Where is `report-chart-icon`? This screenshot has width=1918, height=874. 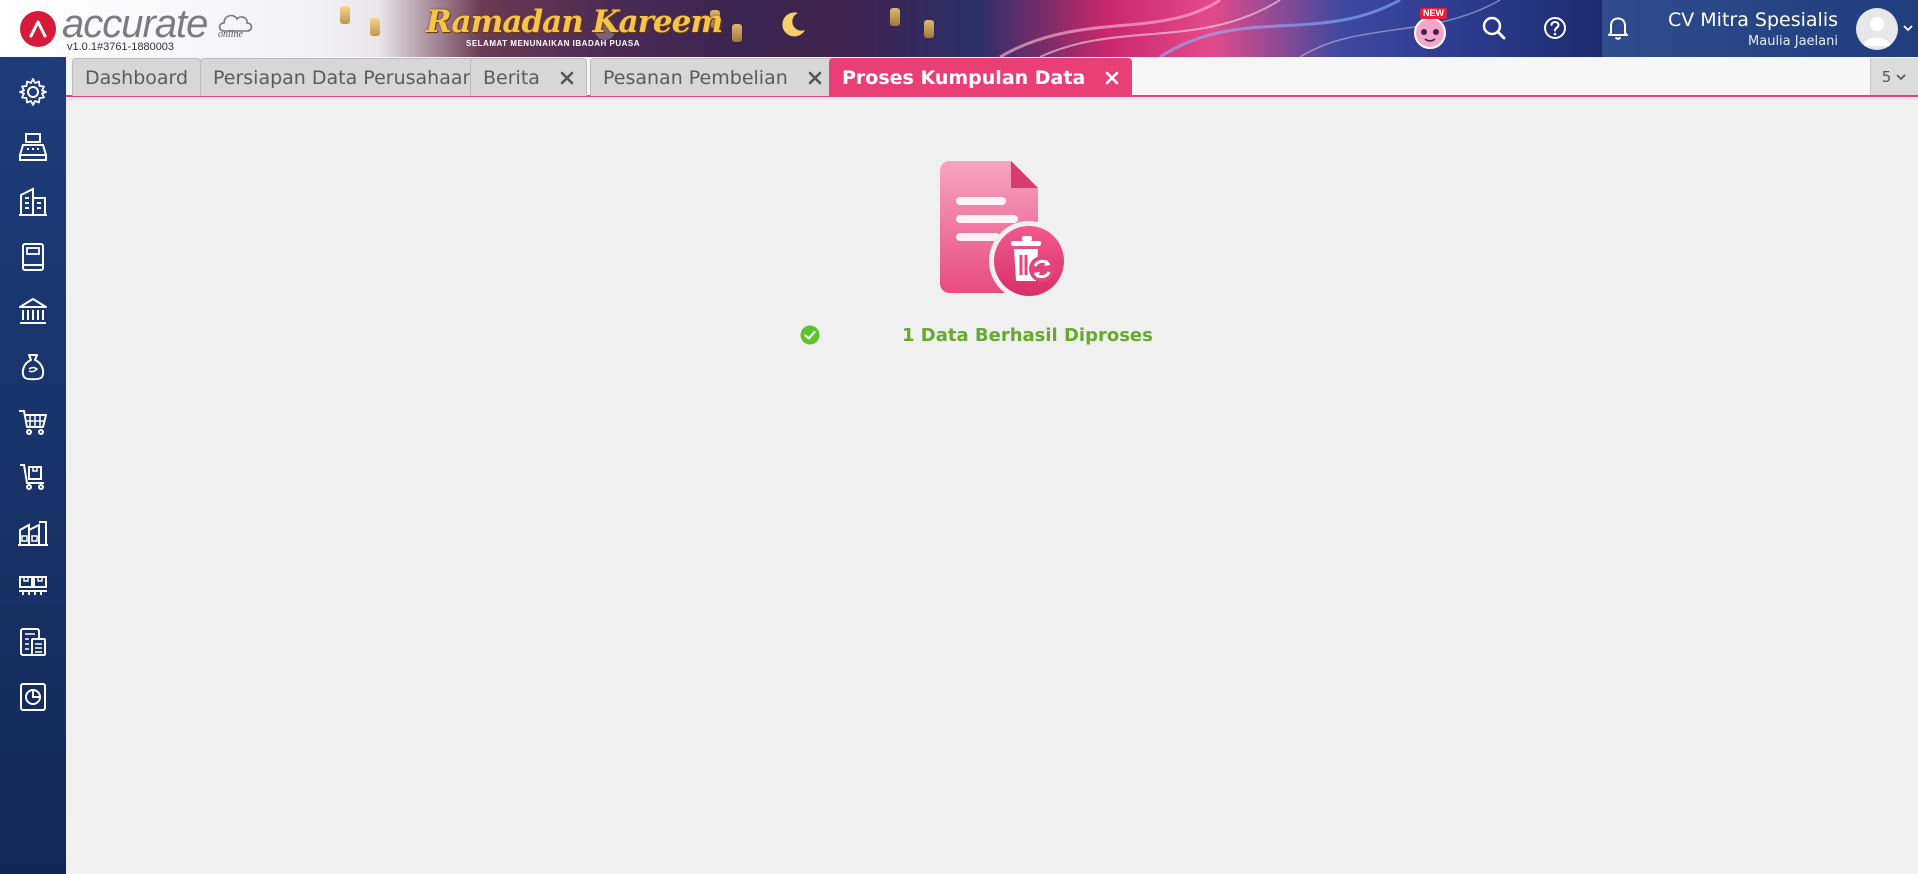 report-chart-icon is located at coordinates (33, 697).